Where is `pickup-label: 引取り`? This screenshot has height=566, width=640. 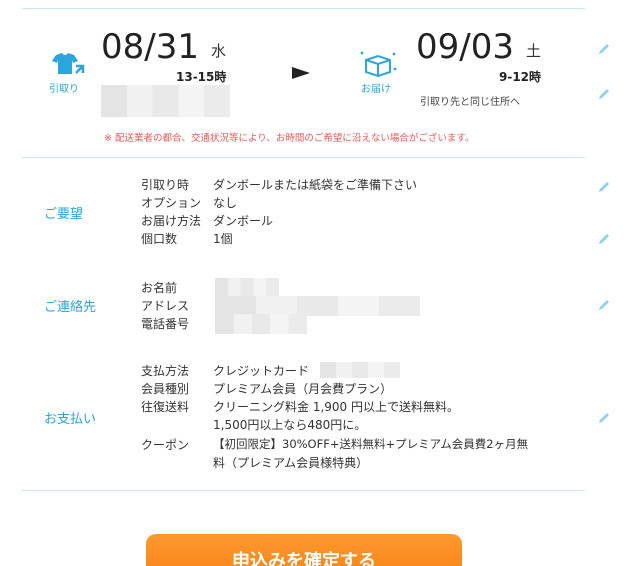 pickup-label: 引取り is located at coordinates (64, 89).